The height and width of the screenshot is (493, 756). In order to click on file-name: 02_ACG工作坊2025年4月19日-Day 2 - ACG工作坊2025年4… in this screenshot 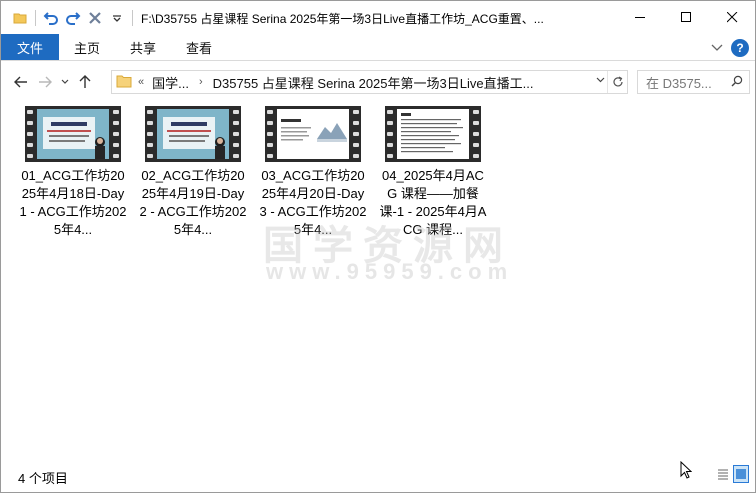, I will do `click(193, 202)`.